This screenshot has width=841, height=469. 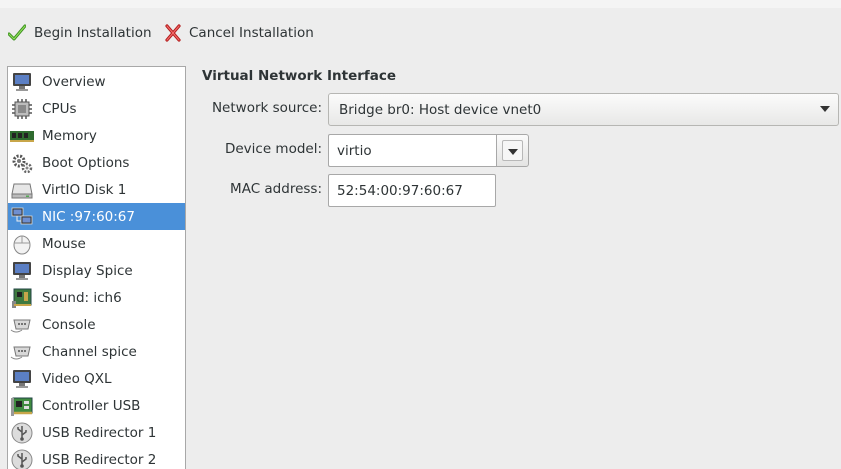 What do you see at coordinates (22, 298) in the screenshot?
I see `sound-card-icon` at bounding box center [22, 298].